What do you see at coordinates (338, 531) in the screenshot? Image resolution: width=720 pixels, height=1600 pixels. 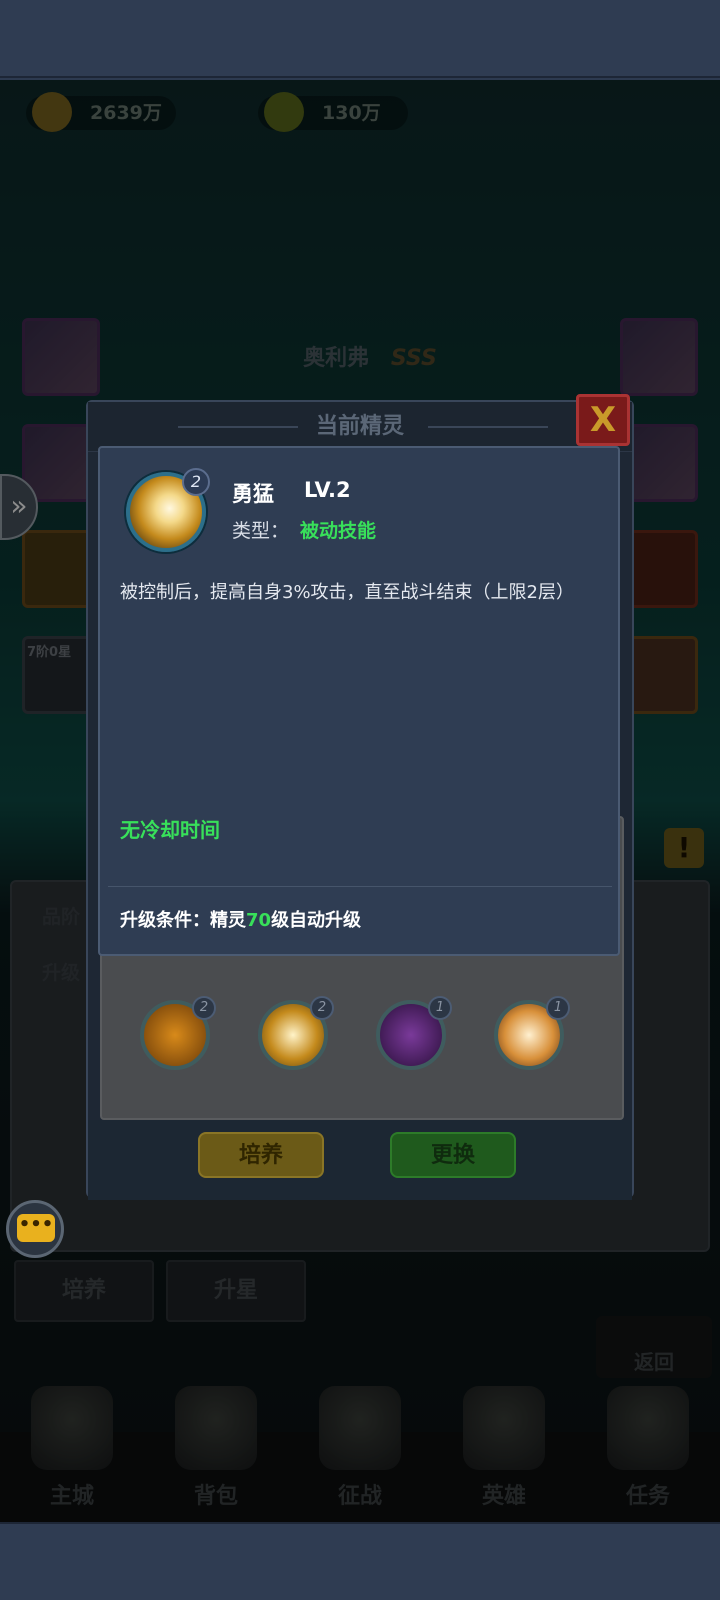 I see `skill-type-value: 被动技能` at bounding box center [338, 531].